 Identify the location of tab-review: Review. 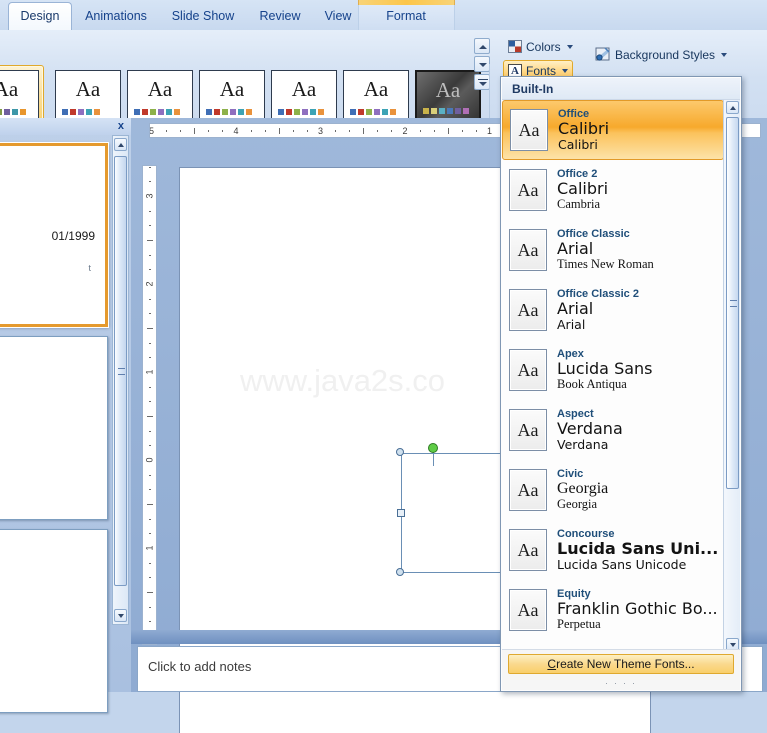
(280, 16).